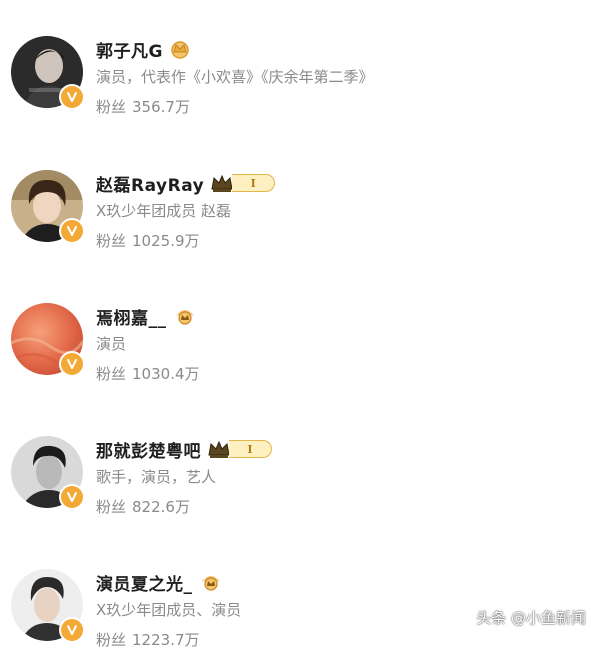 This screenshot has width=600, height=669. I want to click on user-description: X玖少年团成员、演员, so click(169, 610).